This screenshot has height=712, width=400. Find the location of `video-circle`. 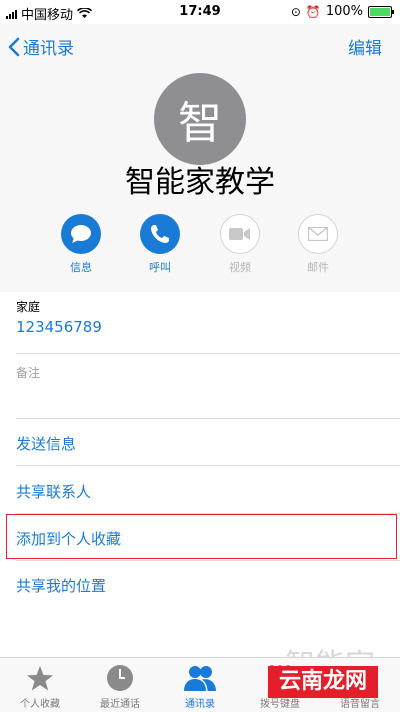

video-circle is located at coordinates (240, 234).